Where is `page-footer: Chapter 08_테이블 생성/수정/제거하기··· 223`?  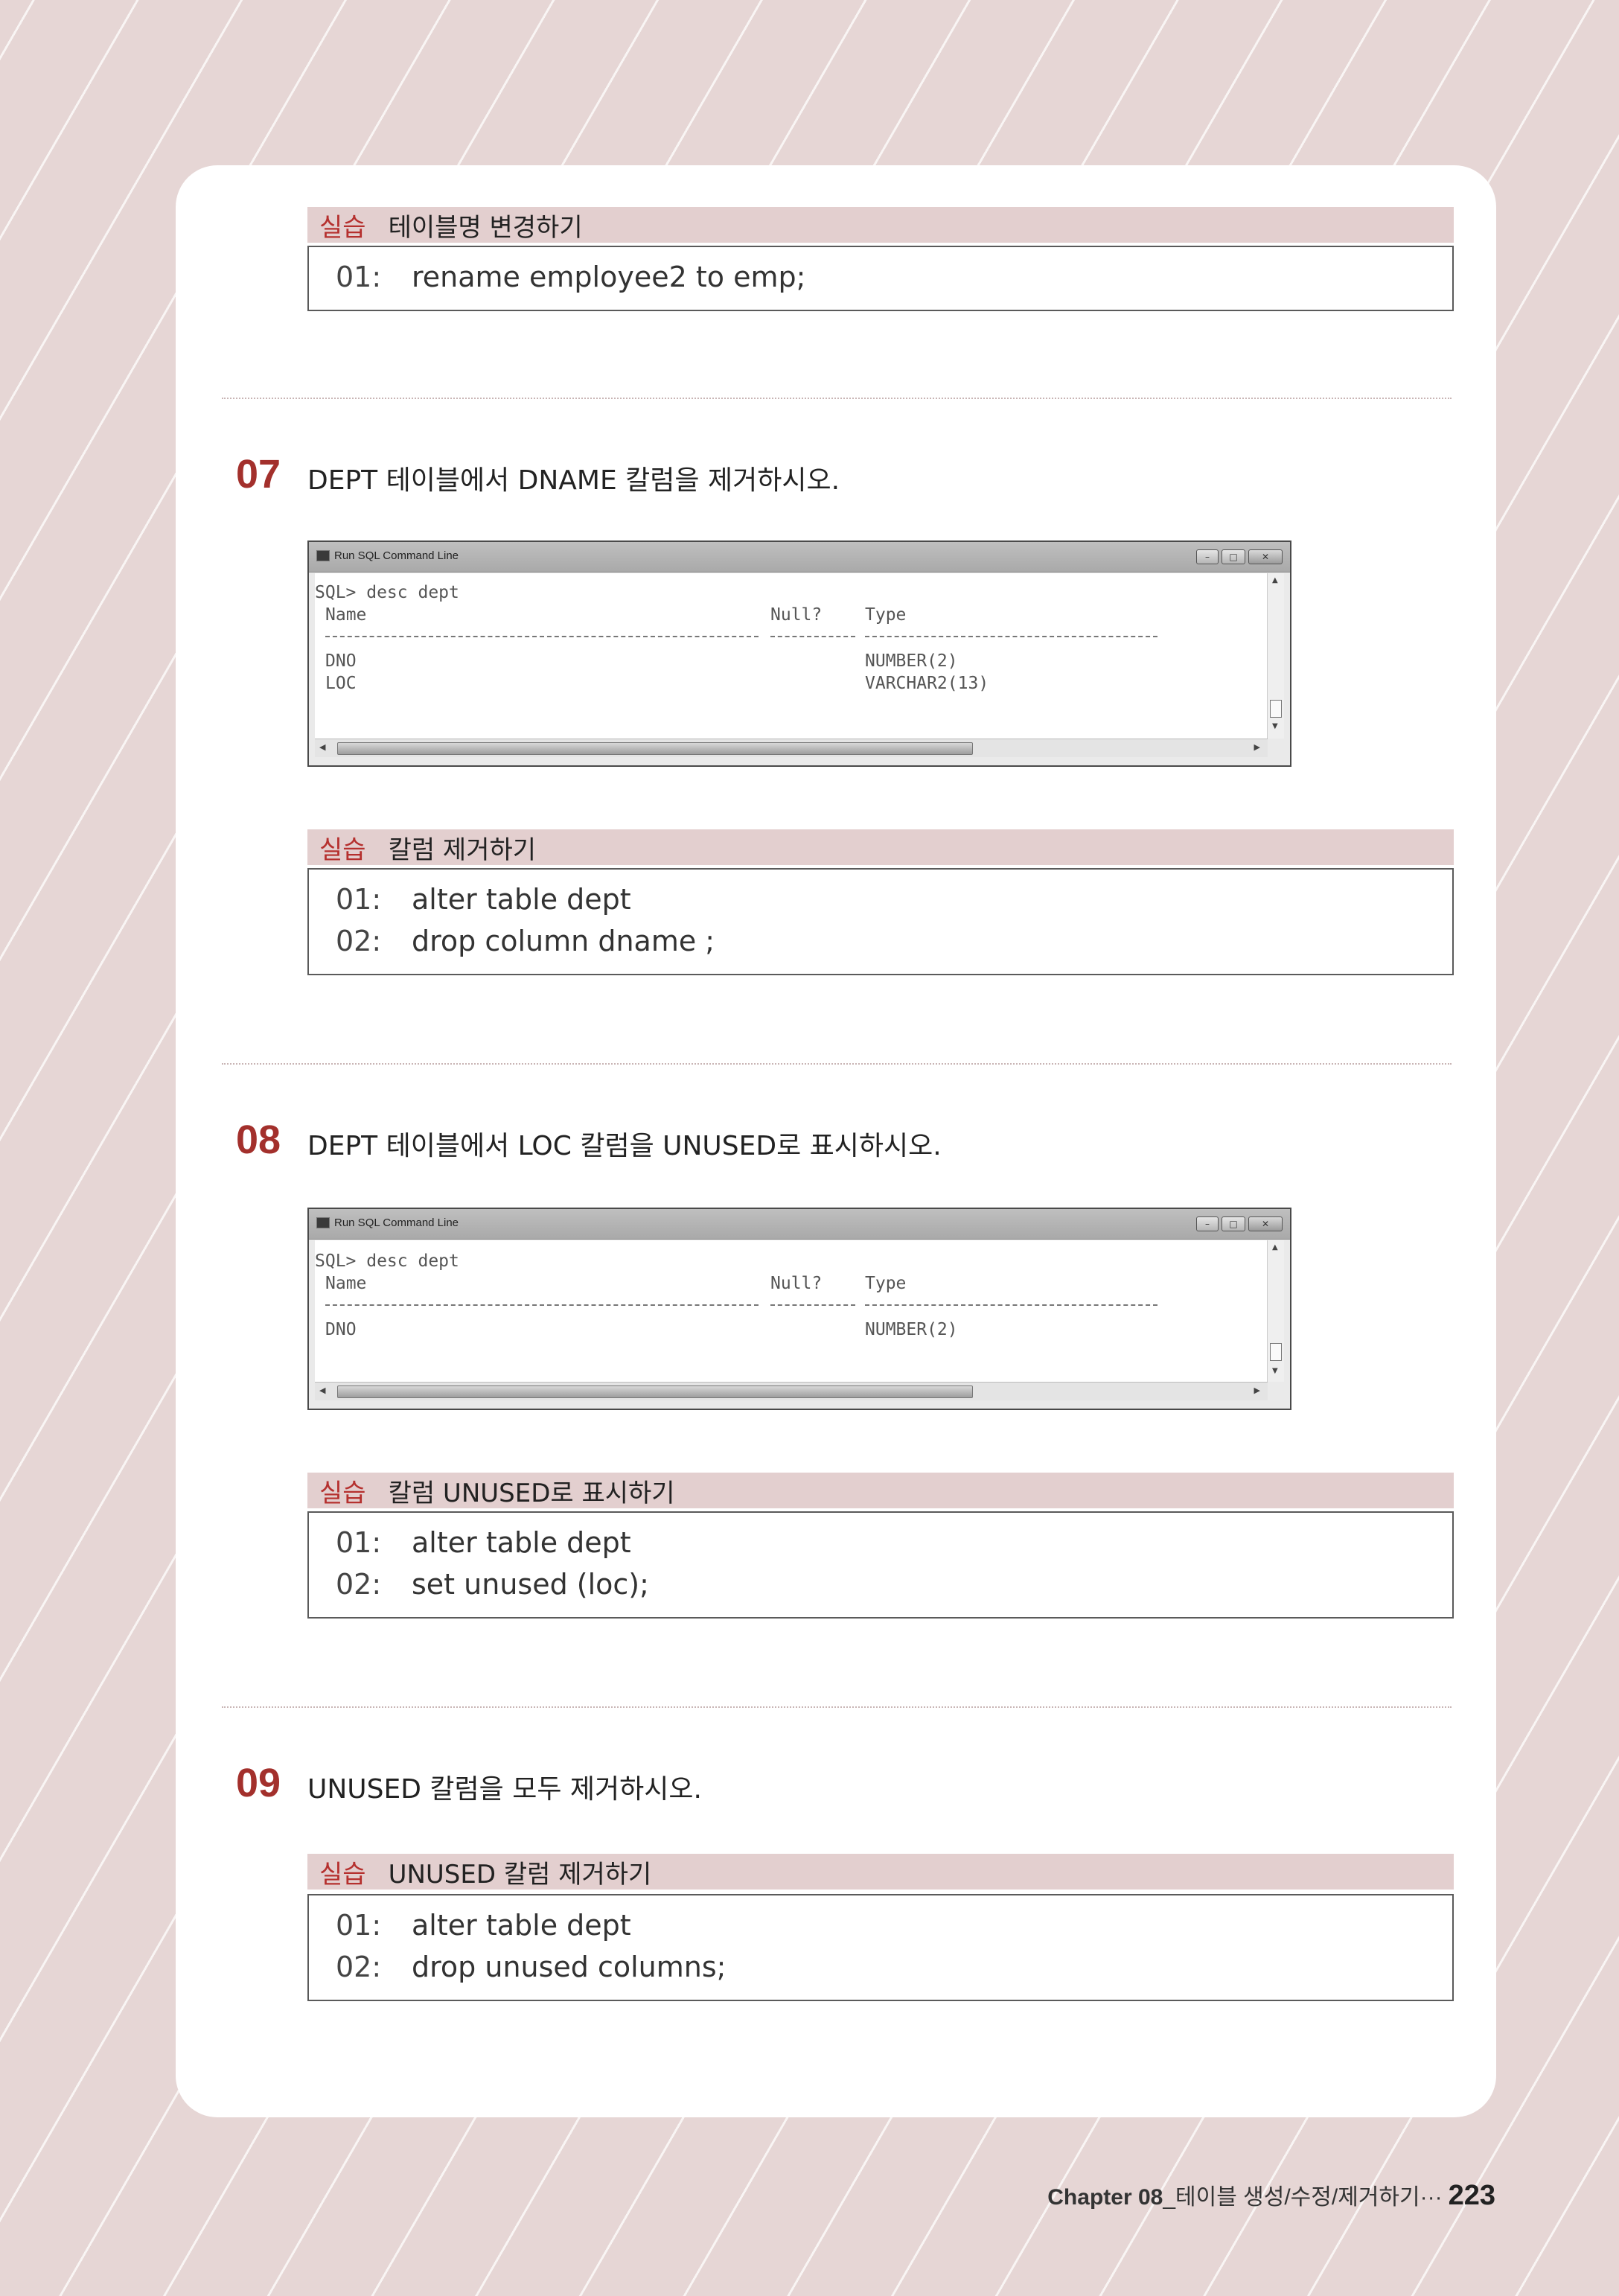 page-footer: Chapter 08_테이블 생성/수정/제거하기··· 223 is located at coordinates (1271, 2195).